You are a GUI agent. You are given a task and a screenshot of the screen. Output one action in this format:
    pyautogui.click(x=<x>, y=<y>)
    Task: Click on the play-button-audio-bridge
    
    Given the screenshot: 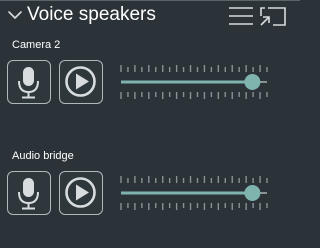 What is the action you would take?
    pyautogui.click(x=81, y=193)
    